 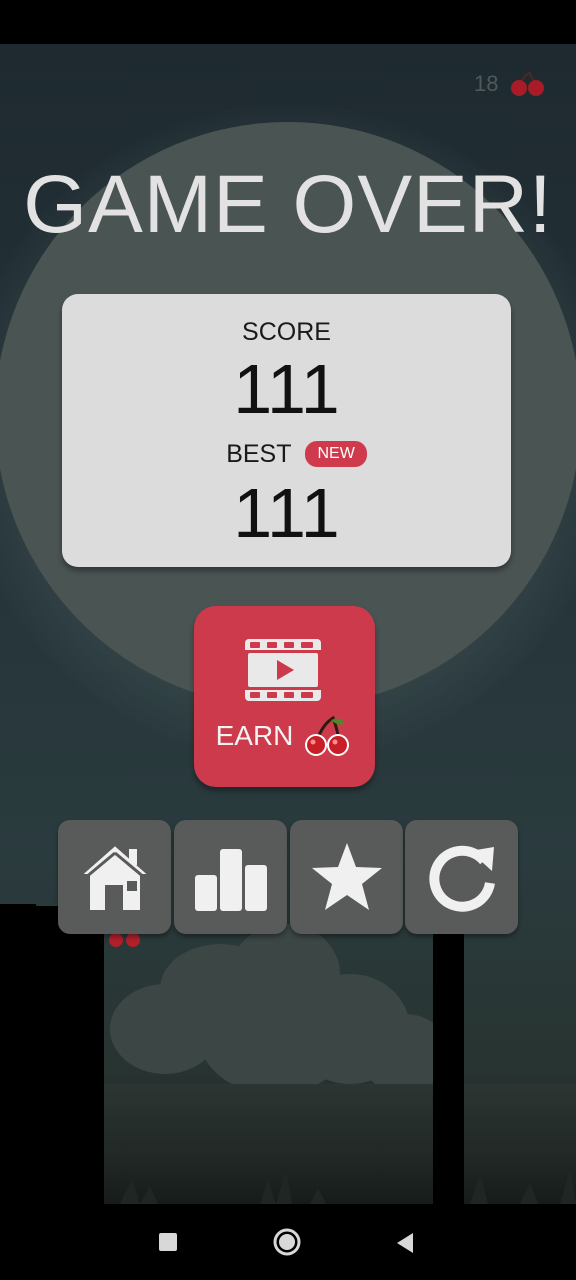 What do you see at coordinates (336, 454) in the screenshot?
I see `new-badge: NEW` at bounding box center [336, 454].